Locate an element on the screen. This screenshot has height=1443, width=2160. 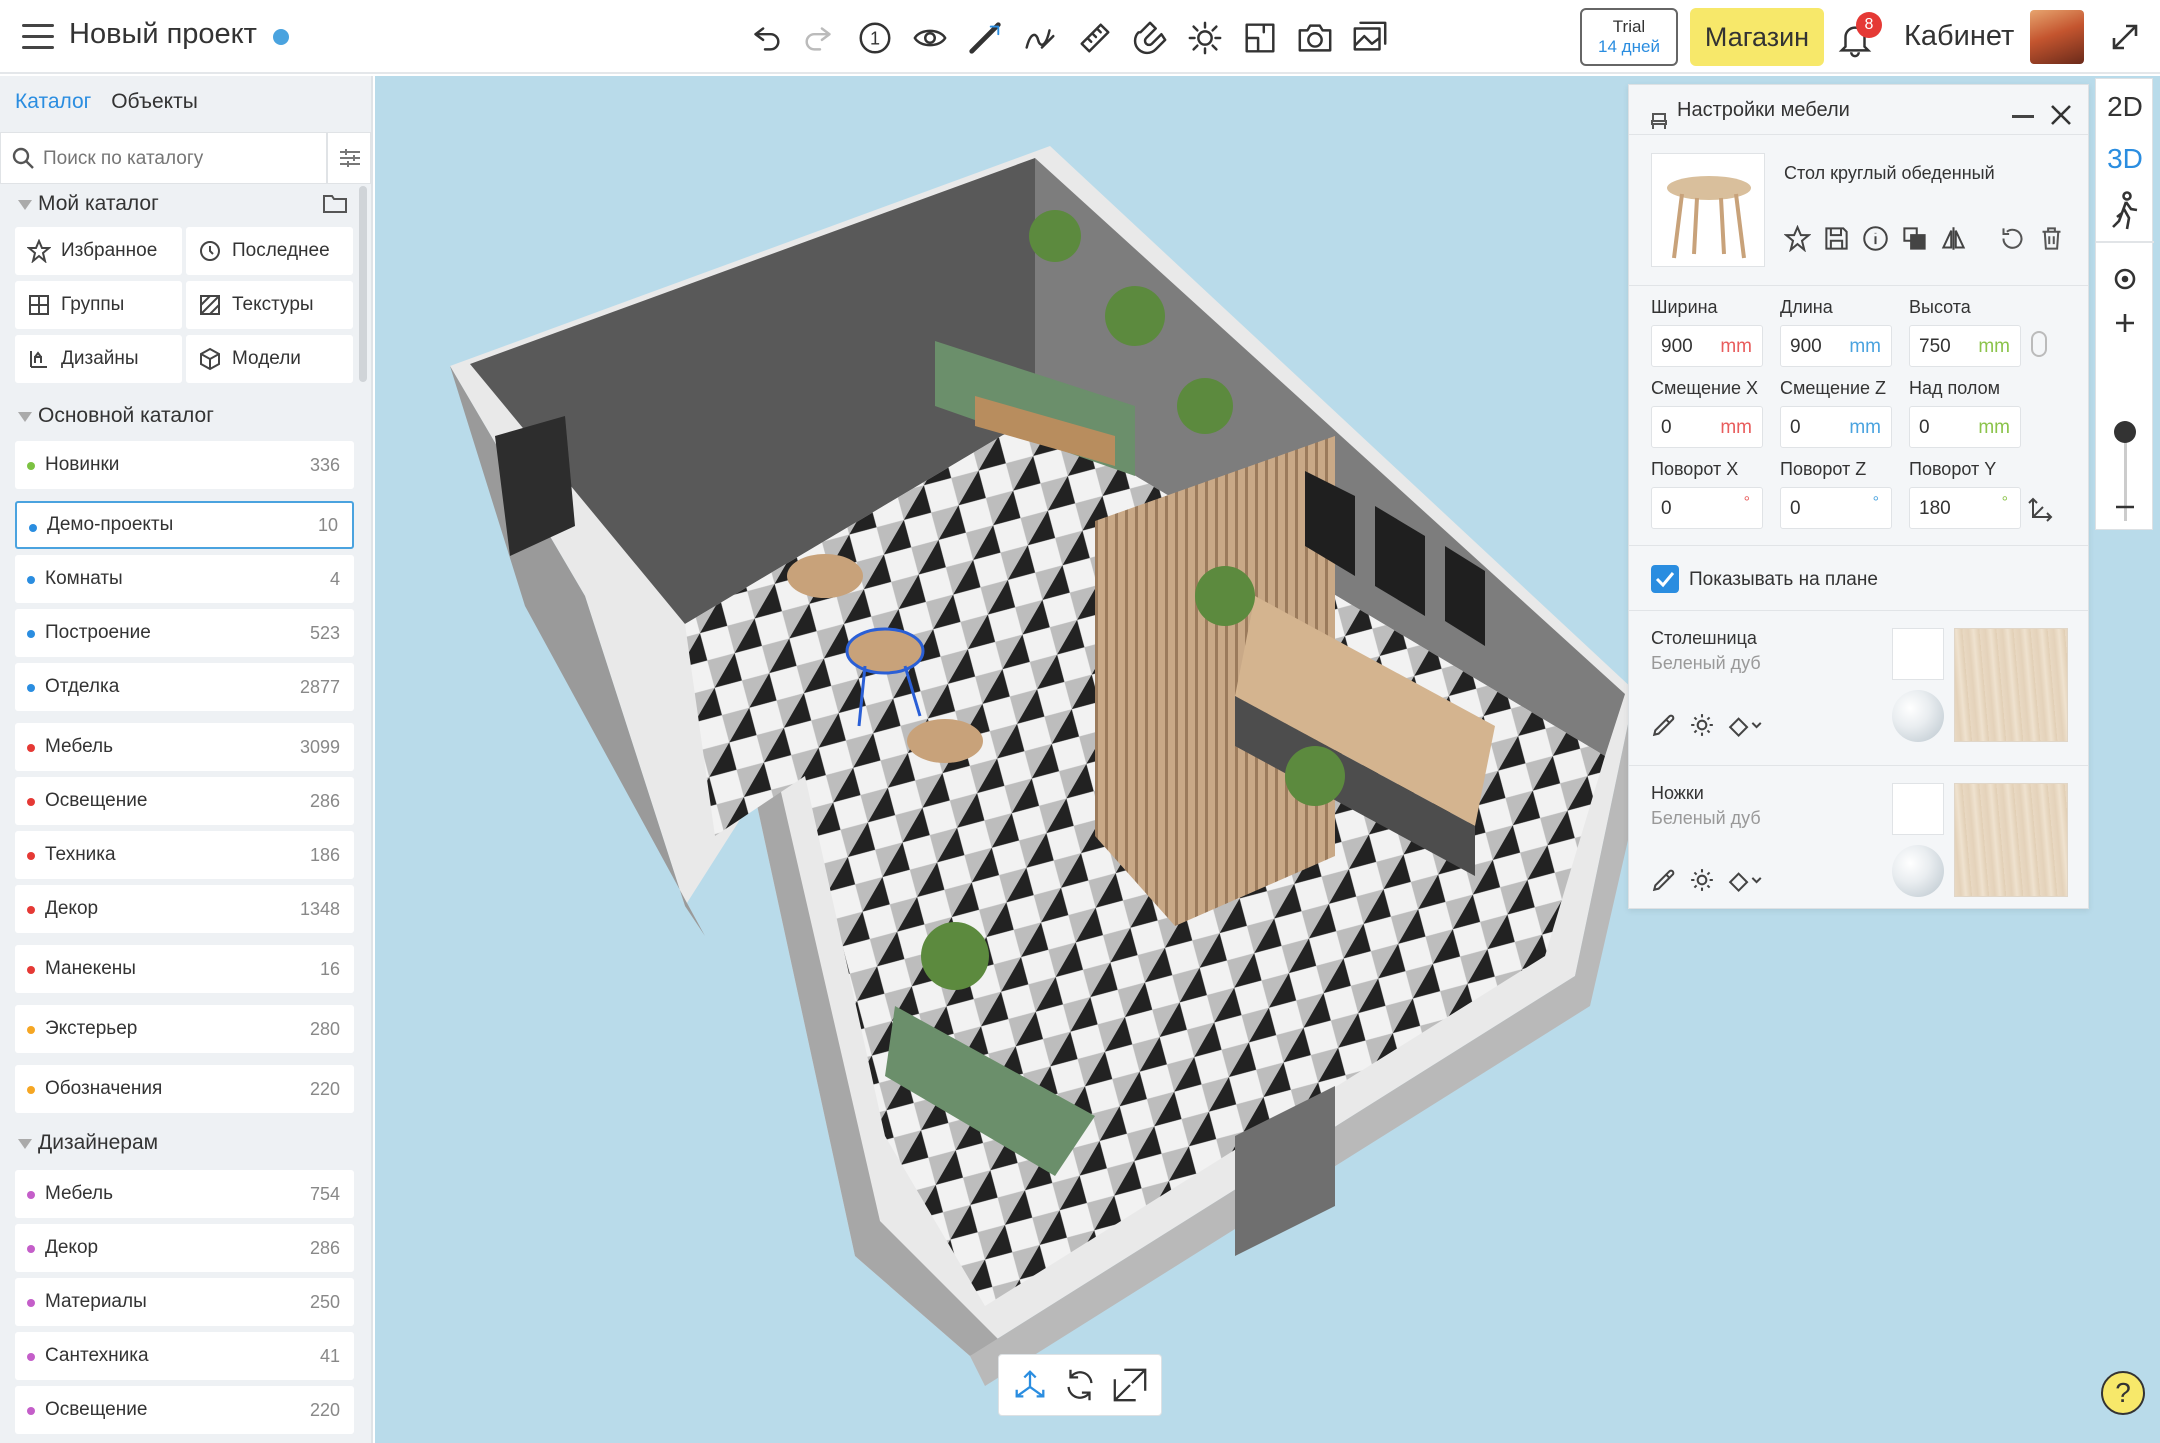
fullscreen-icon is located at coordinates (2125, 37).